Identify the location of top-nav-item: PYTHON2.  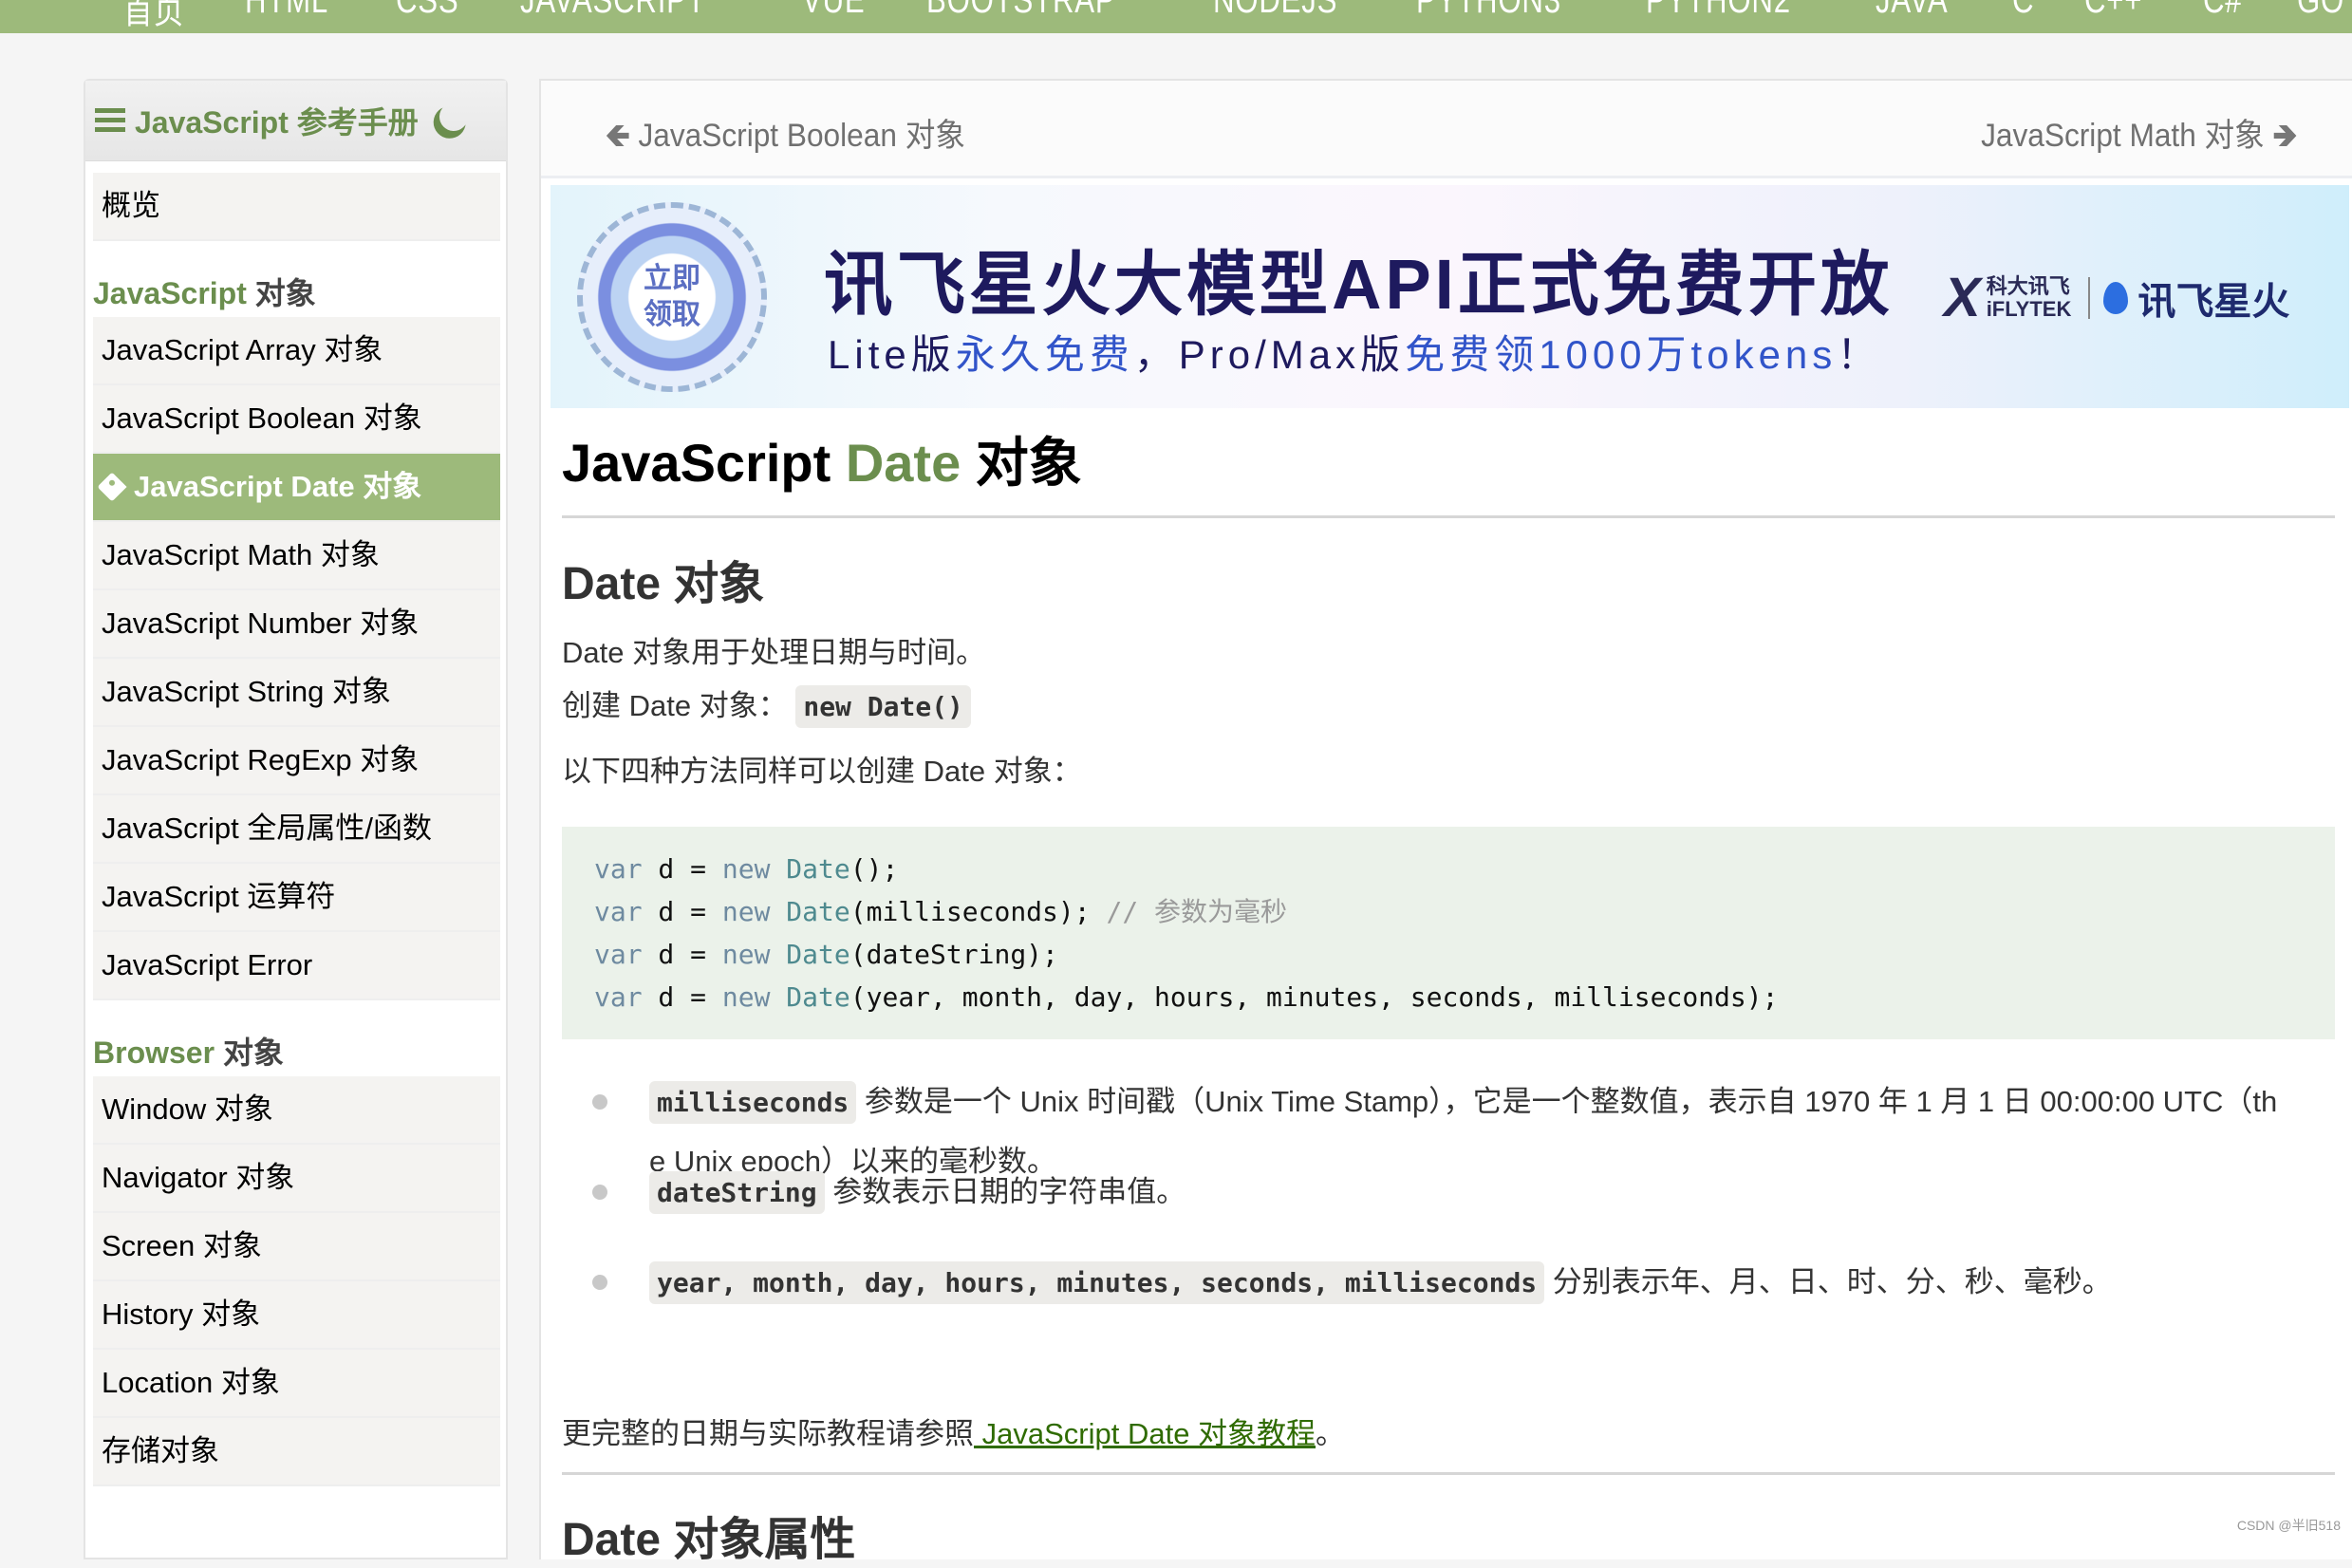
(1718, 17).